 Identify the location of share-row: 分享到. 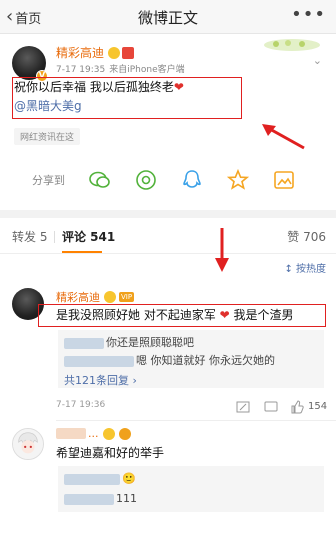
(168, 180).